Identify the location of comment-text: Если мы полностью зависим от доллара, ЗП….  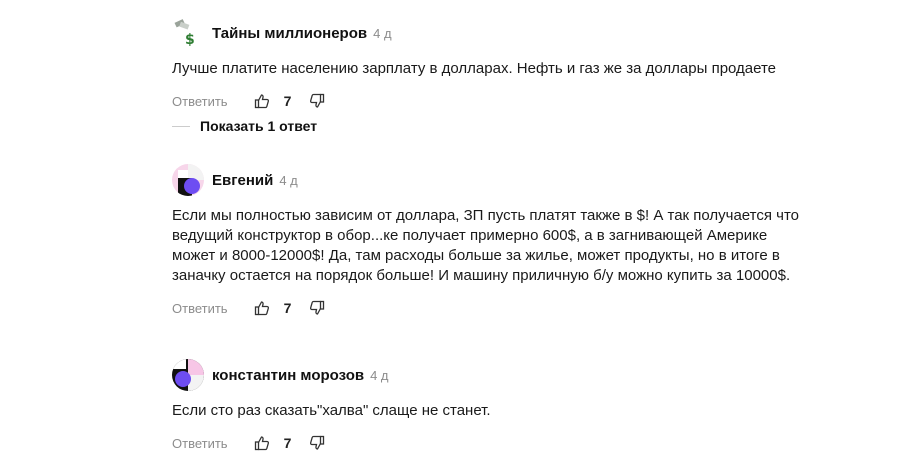
(486, 245).